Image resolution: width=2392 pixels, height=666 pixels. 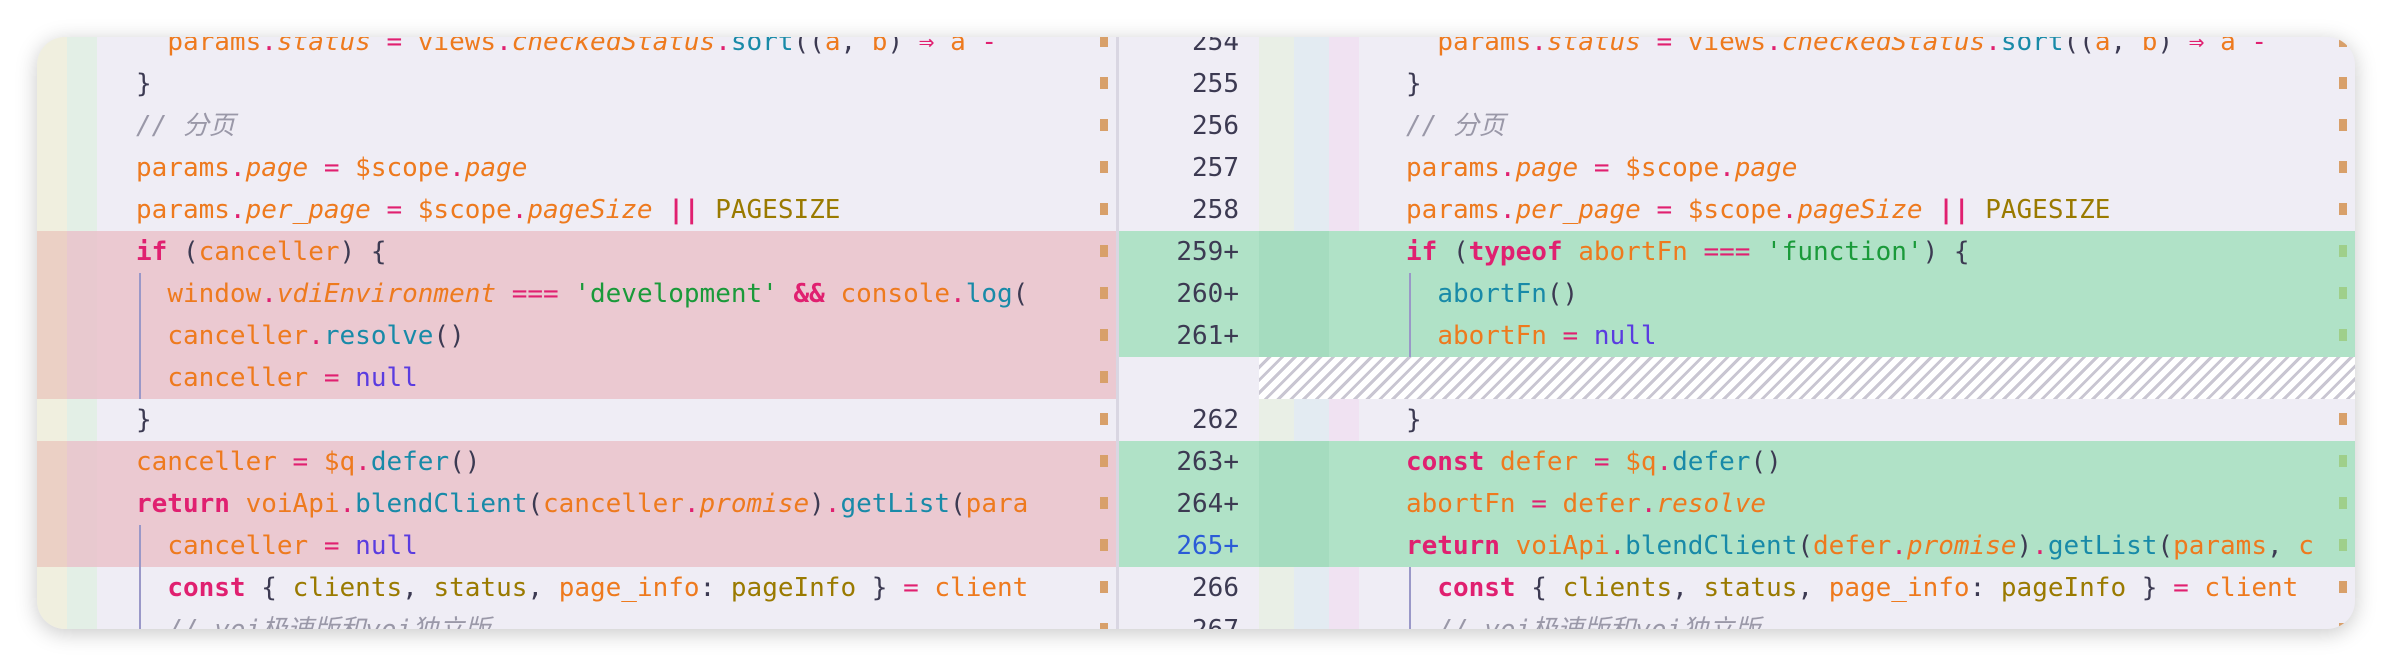 I want to click on line-number: 262, so click(x=1179, y=420).